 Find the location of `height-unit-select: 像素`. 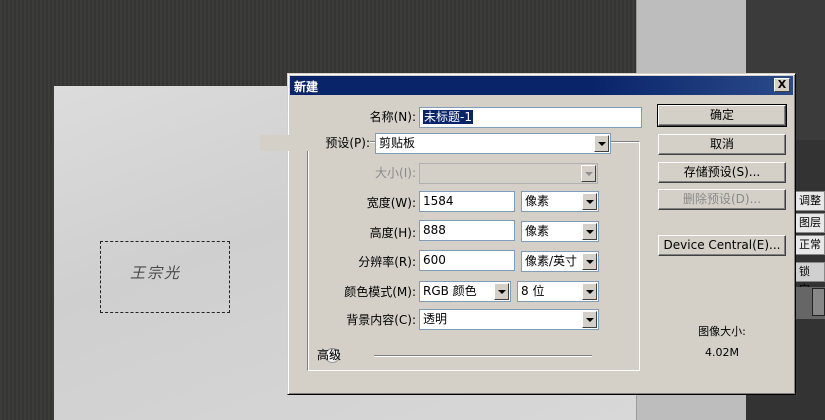

height-unit-select: 像素 is located at coordinates (560, 231).